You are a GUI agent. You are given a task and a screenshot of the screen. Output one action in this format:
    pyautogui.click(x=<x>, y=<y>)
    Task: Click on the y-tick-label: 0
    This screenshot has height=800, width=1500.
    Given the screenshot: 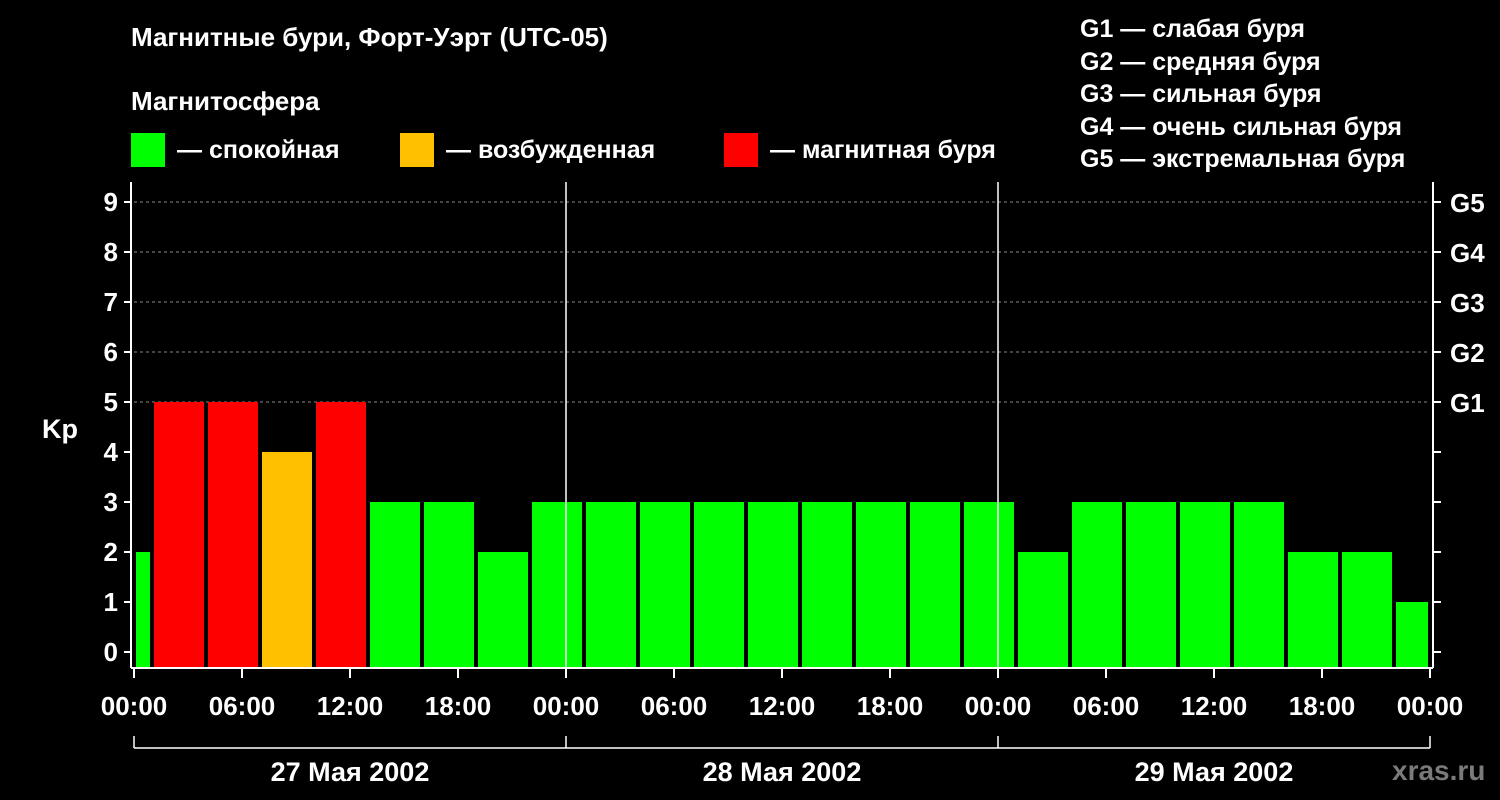 What is the action you would take?
    pyautogui.click(x=111, y=652)
    